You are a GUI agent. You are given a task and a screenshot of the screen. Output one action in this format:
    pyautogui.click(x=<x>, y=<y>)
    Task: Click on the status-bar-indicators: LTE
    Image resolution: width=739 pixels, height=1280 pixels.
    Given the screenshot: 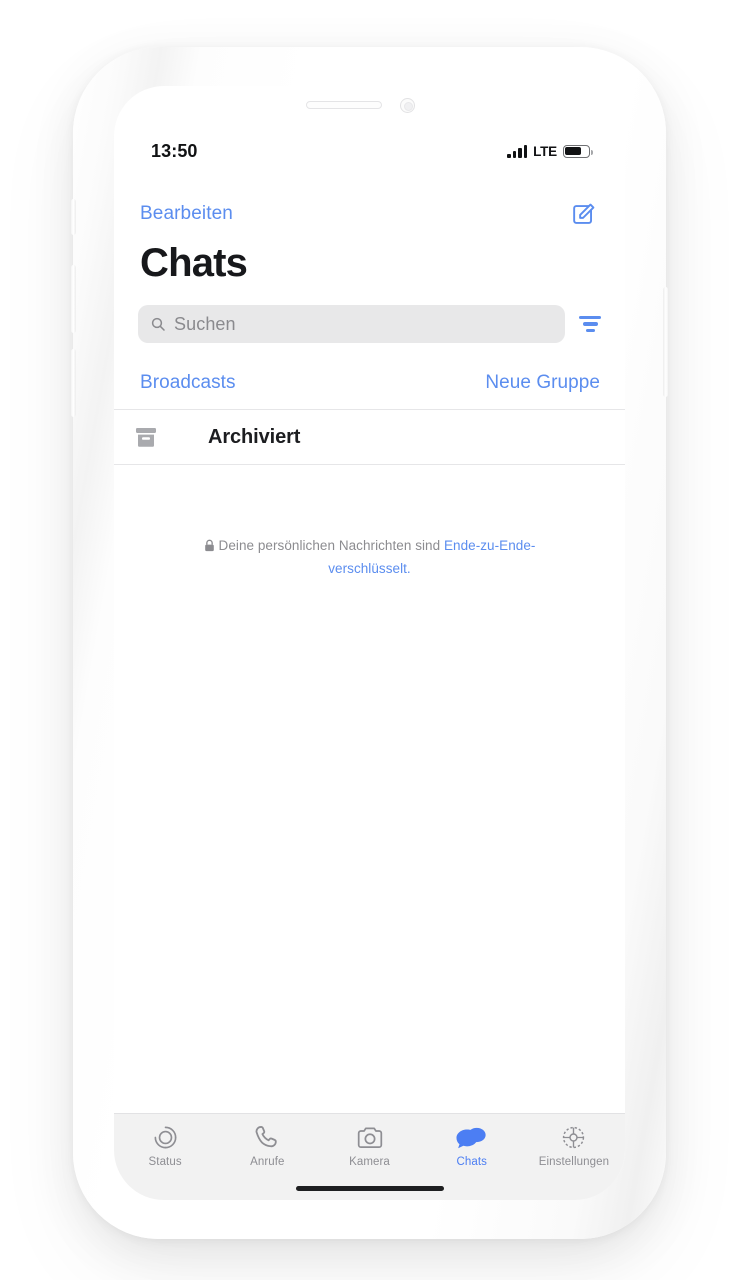 What is the action you would take?
    pyautogui.click(x=550, y=151)
    